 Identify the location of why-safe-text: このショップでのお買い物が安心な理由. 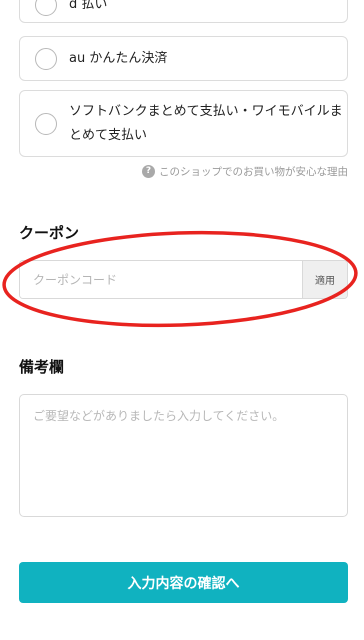
(253, 172).